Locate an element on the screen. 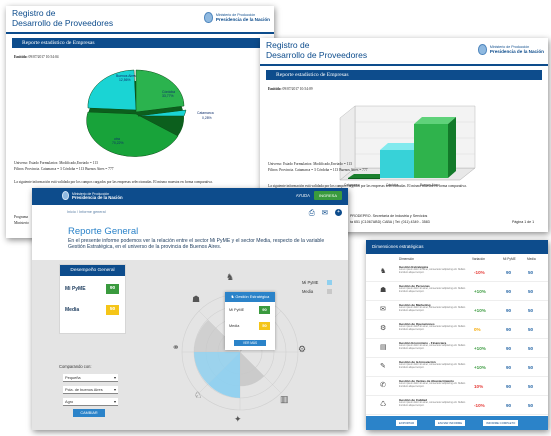  popup-title: ♞ Gestión Estratégica is located at coordinates (250, 297).